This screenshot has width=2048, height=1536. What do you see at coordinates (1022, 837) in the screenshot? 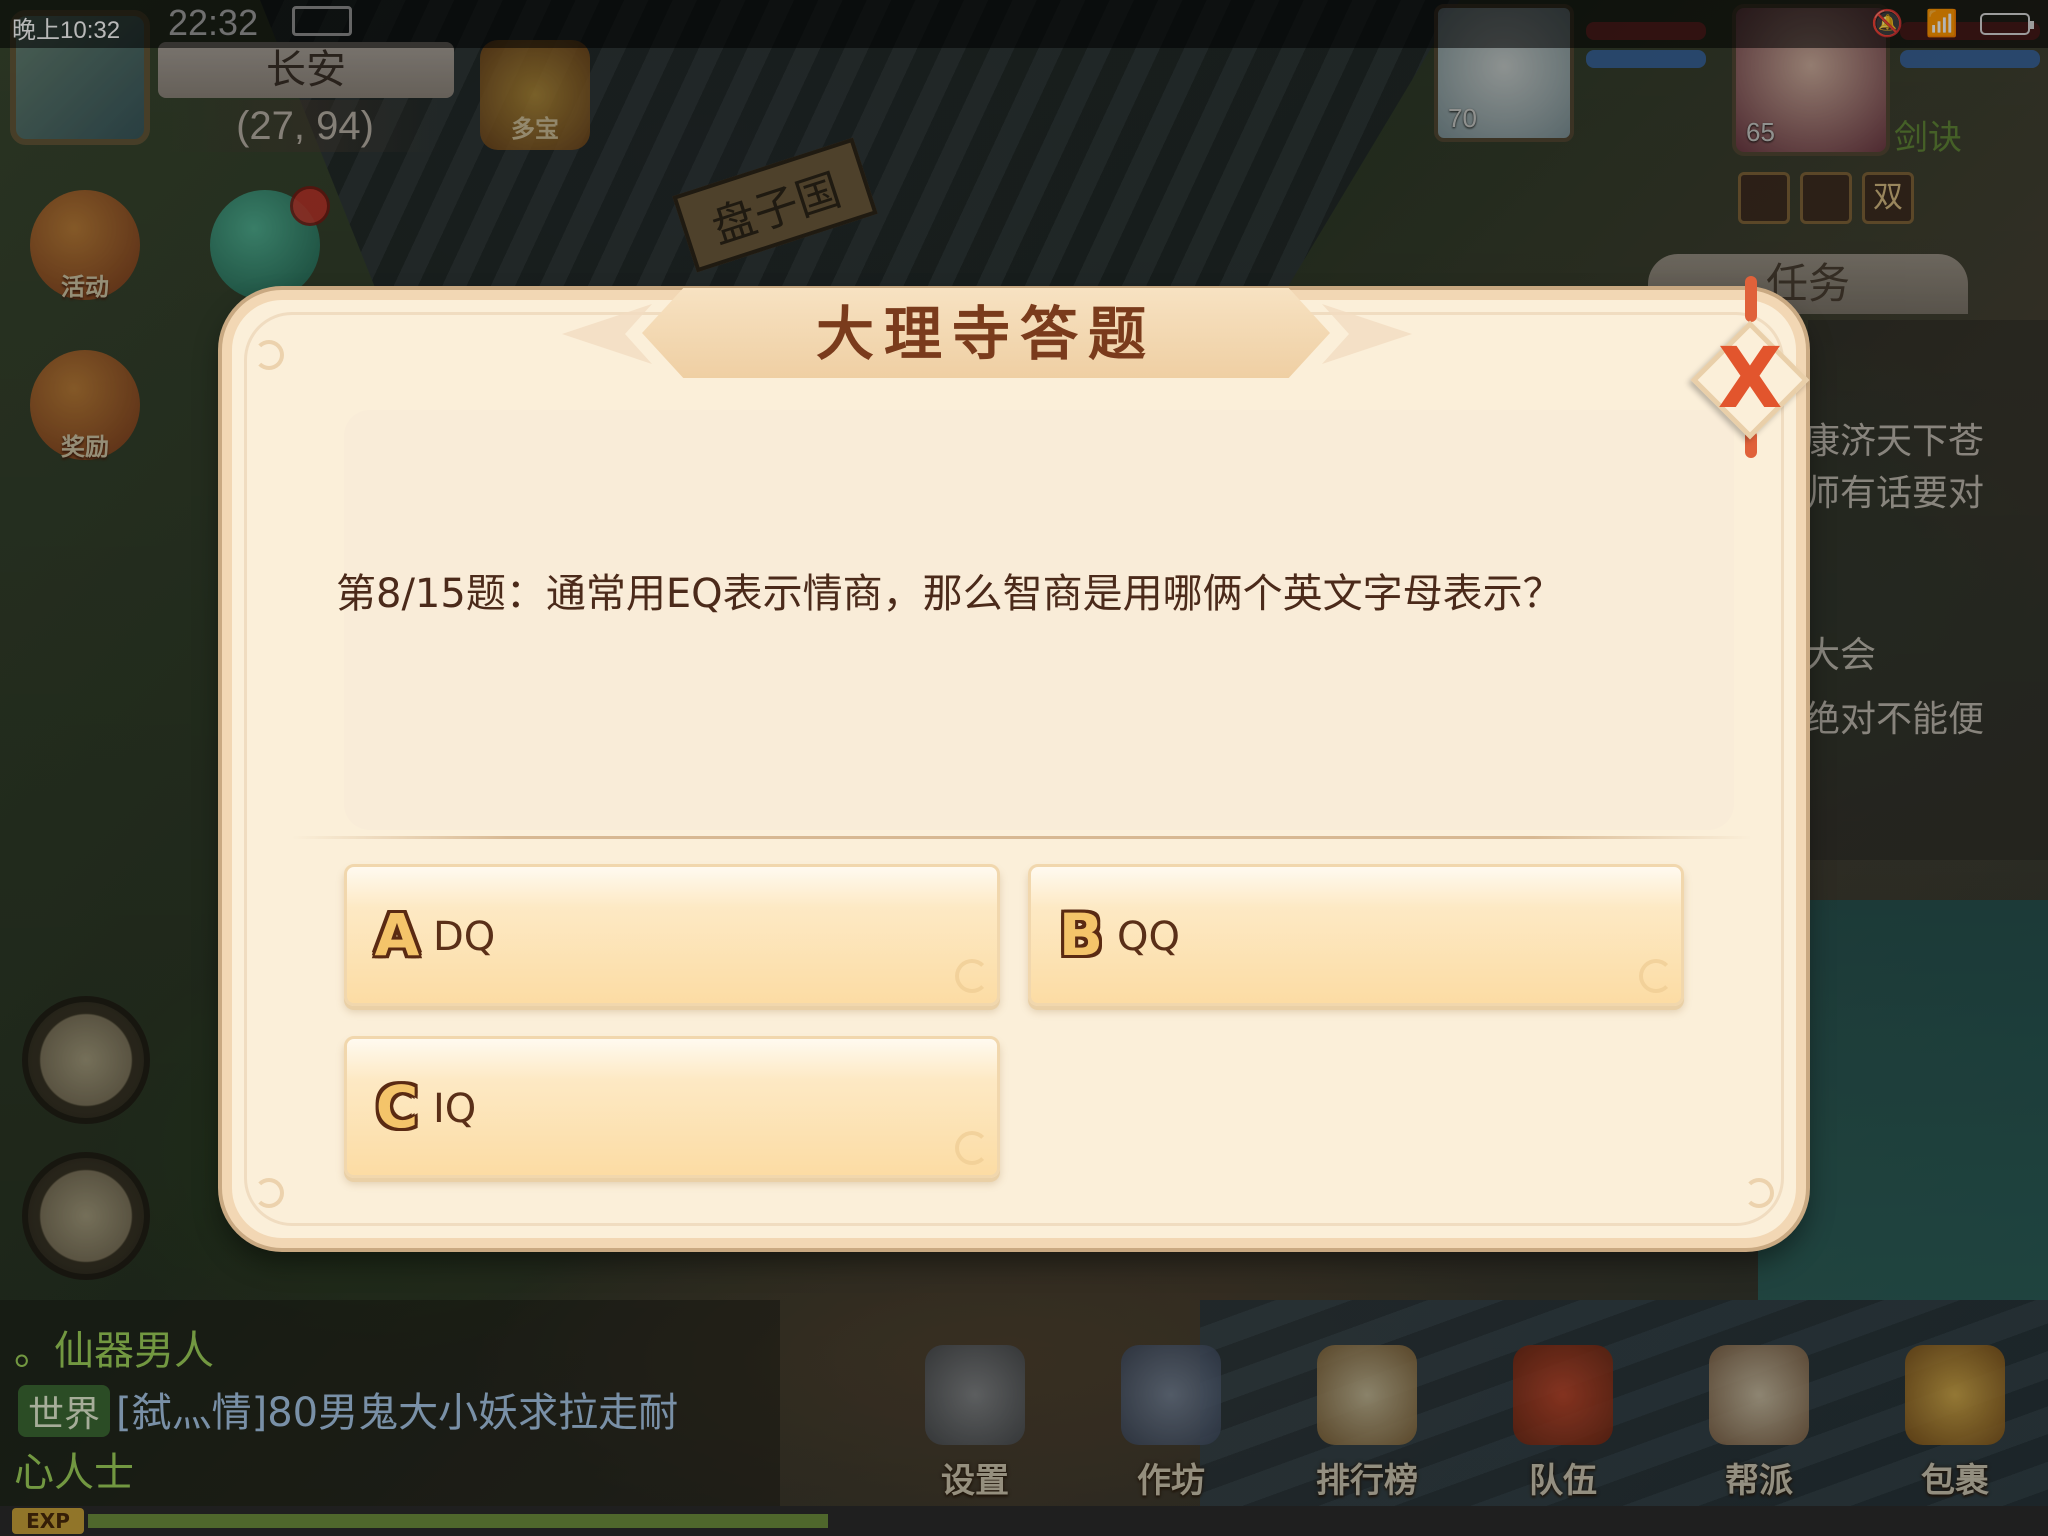
I see `divider` at bounding box center [1022, 837].